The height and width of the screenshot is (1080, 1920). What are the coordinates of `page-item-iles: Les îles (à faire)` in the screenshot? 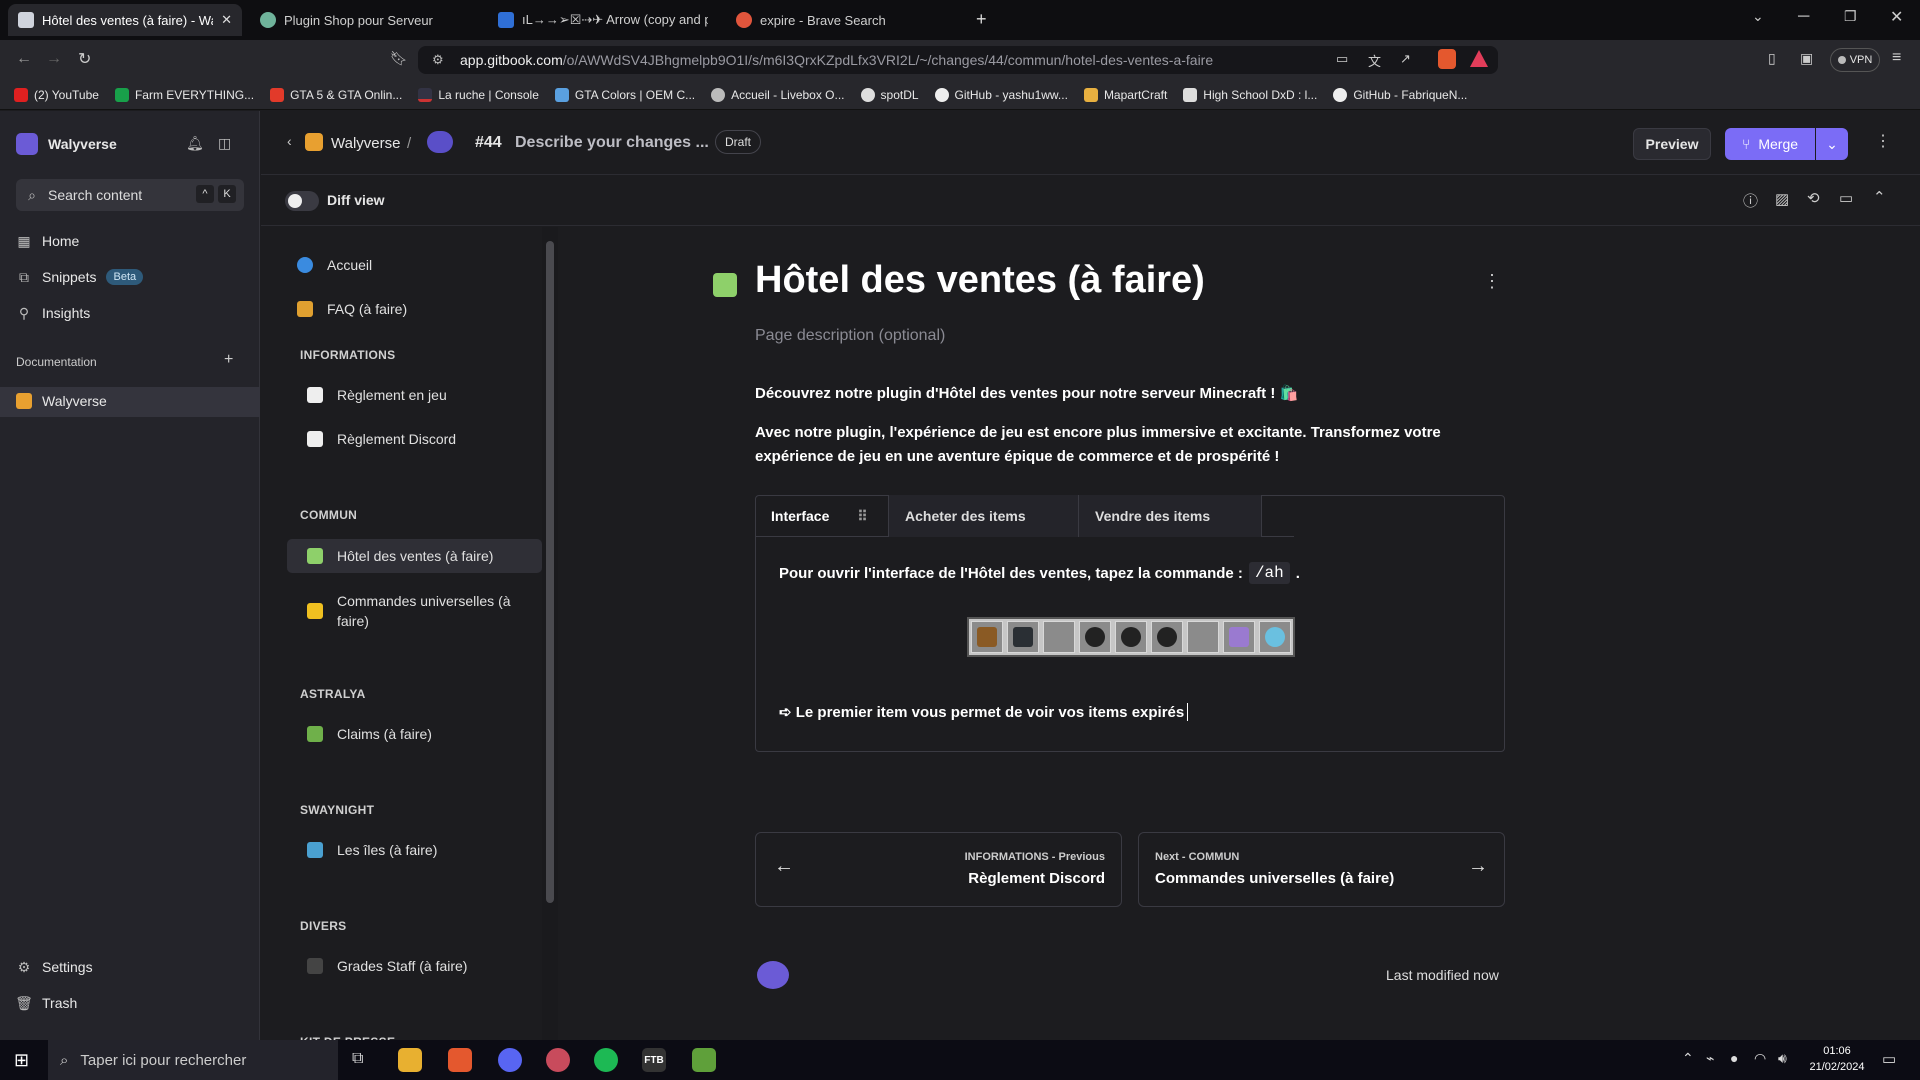 It's located at (424, 850).